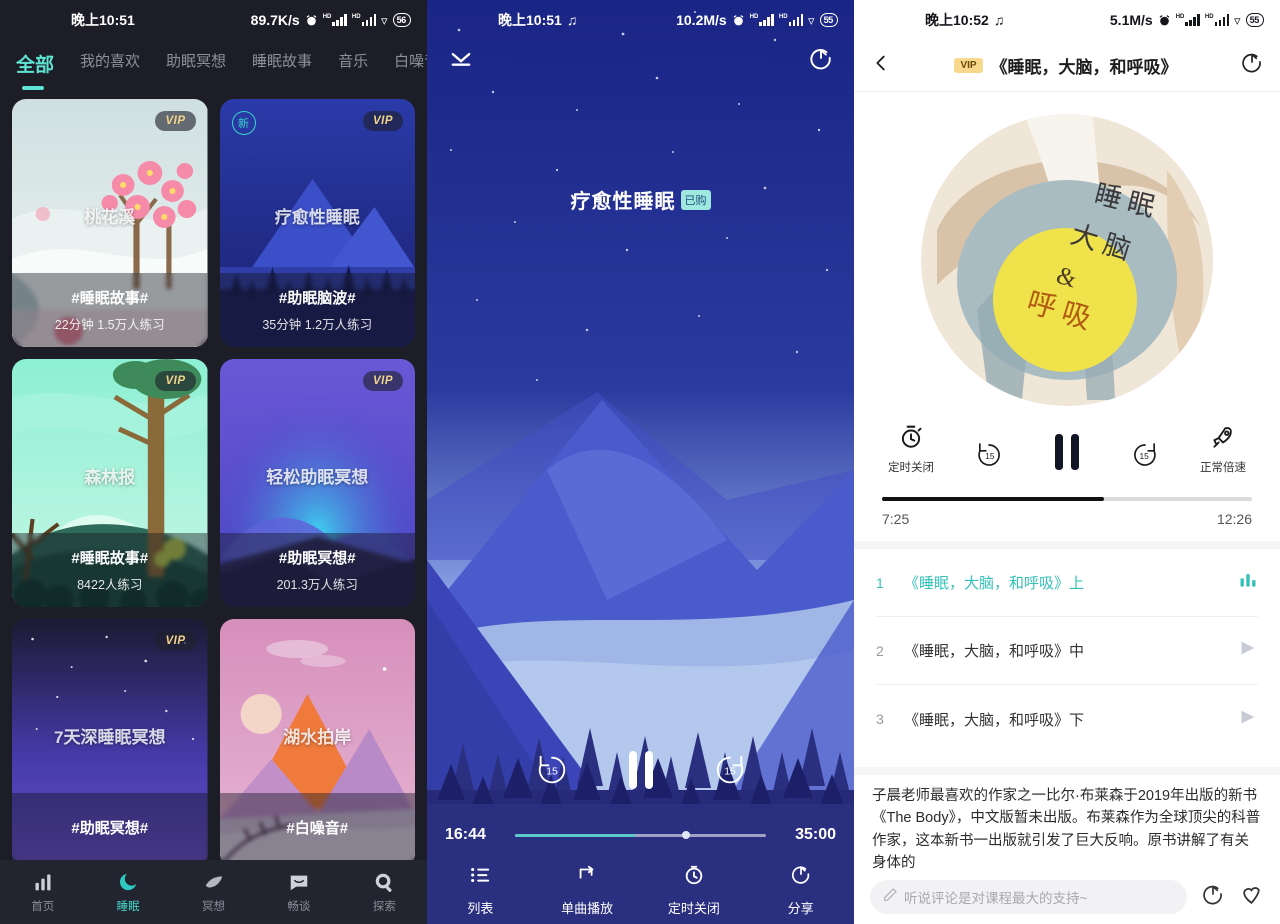 The height and width of the screenshot is (924, 1280). Describe the element at coordinates (214, 906) in the screenshot. I see `nav-label: 冥想` at that location.